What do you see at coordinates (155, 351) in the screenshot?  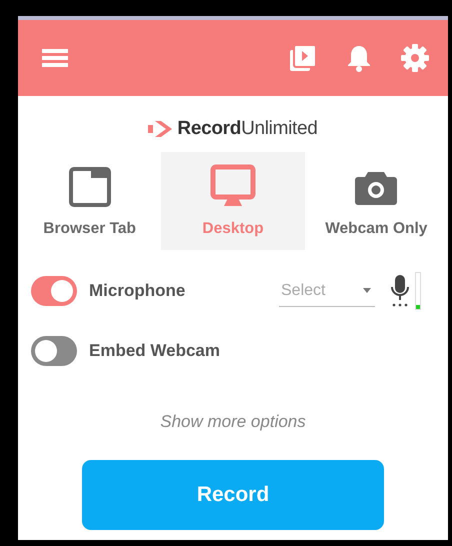 I see `option-label: Embed Webcam` at bounding box center [155, 351].